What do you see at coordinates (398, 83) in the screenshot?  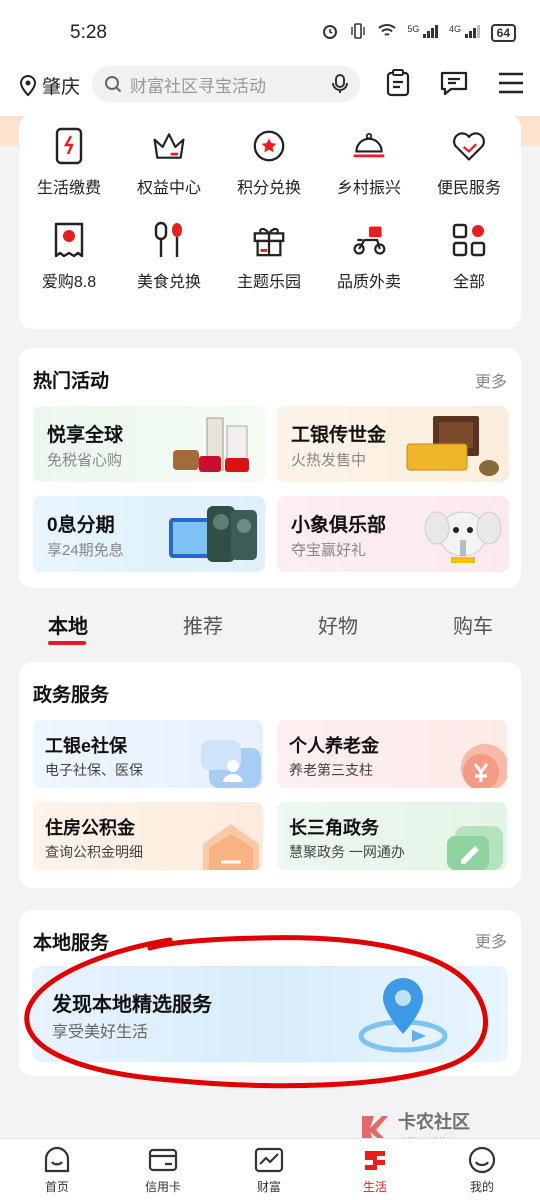 I see `clipboard-icon` at bounding box center [398, 83].